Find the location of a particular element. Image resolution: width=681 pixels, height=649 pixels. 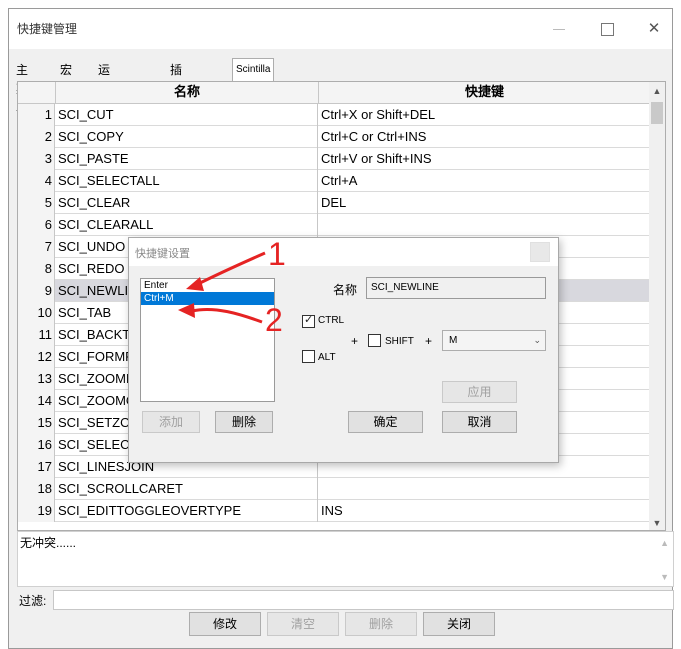

row-number: 1 is located at coordinates (36, 115).